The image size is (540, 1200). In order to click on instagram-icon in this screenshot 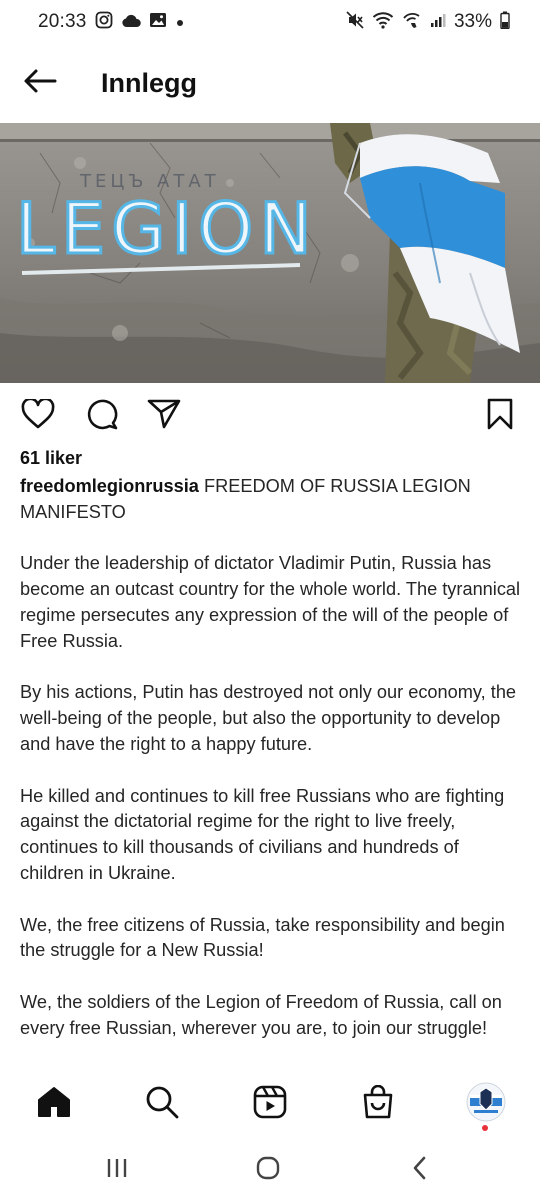, I will do `click(104, 22)`.